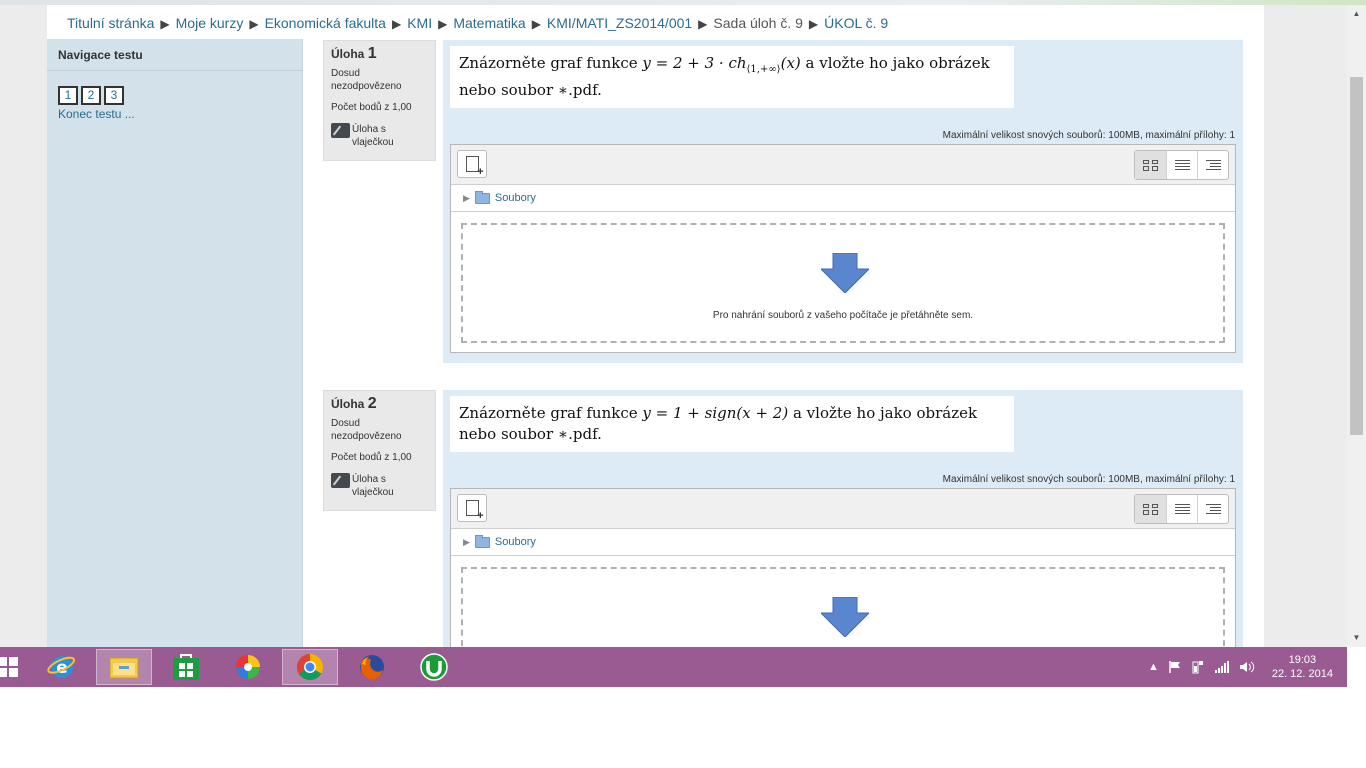 This screenshot has width=1366, height=768. What do you see at coordinates (1222, 667) in the screenshot?
I see `signal-icon` at bounding box center [1222, 667].